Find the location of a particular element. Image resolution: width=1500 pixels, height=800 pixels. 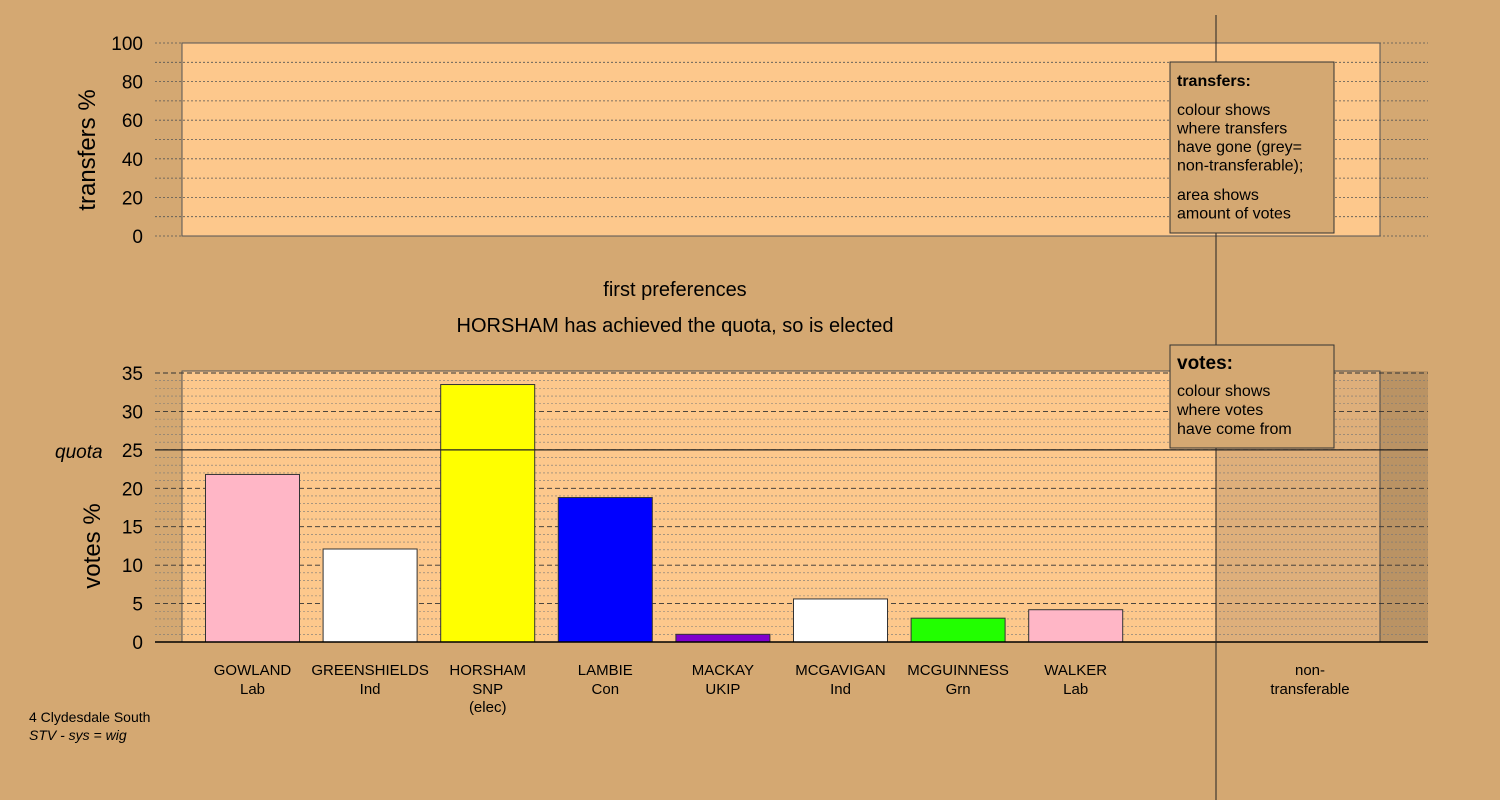

transfers-tick-labels: 0 20 40 60 80 100 is located at coordinates (127, 141).